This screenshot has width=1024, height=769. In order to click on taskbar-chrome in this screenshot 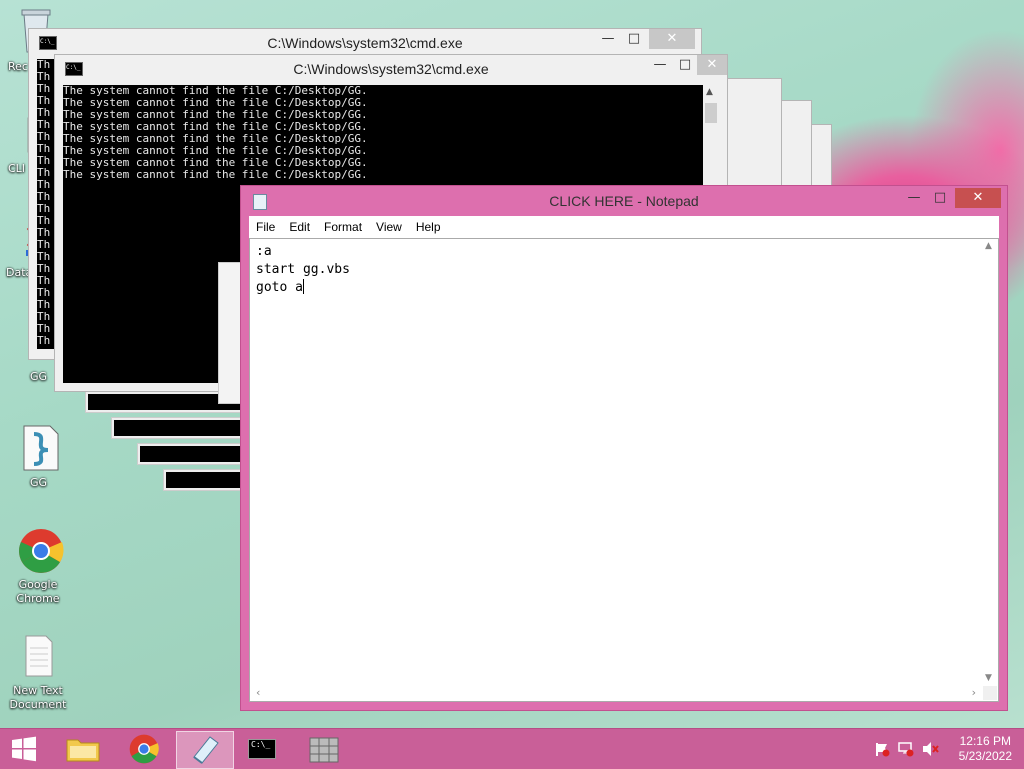, I will do `click(144, 749)`.